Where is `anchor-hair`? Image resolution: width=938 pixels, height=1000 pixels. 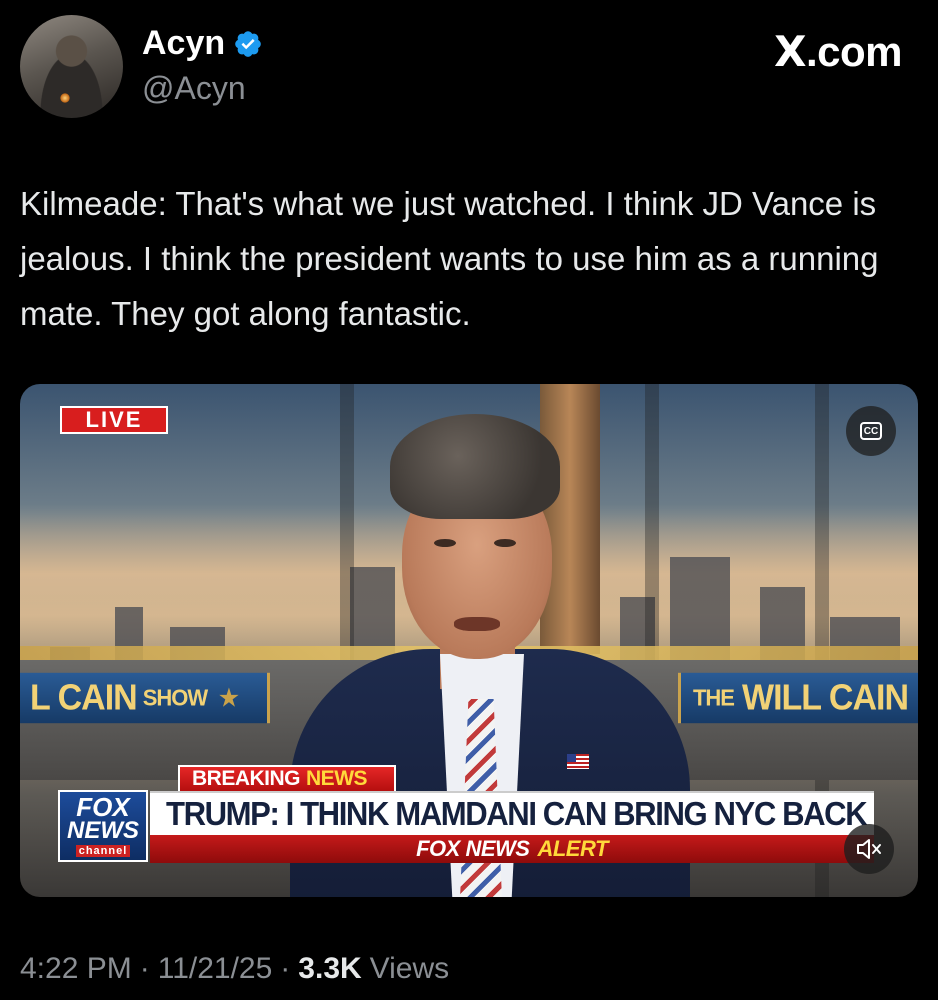
anchor-hair is located at coordinates (475, 466).